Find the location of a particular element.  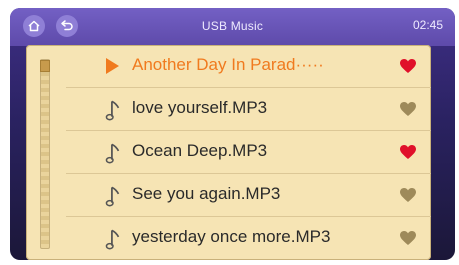

song-title: yesterday once more.MP3 is located at coordinates (231, 236).